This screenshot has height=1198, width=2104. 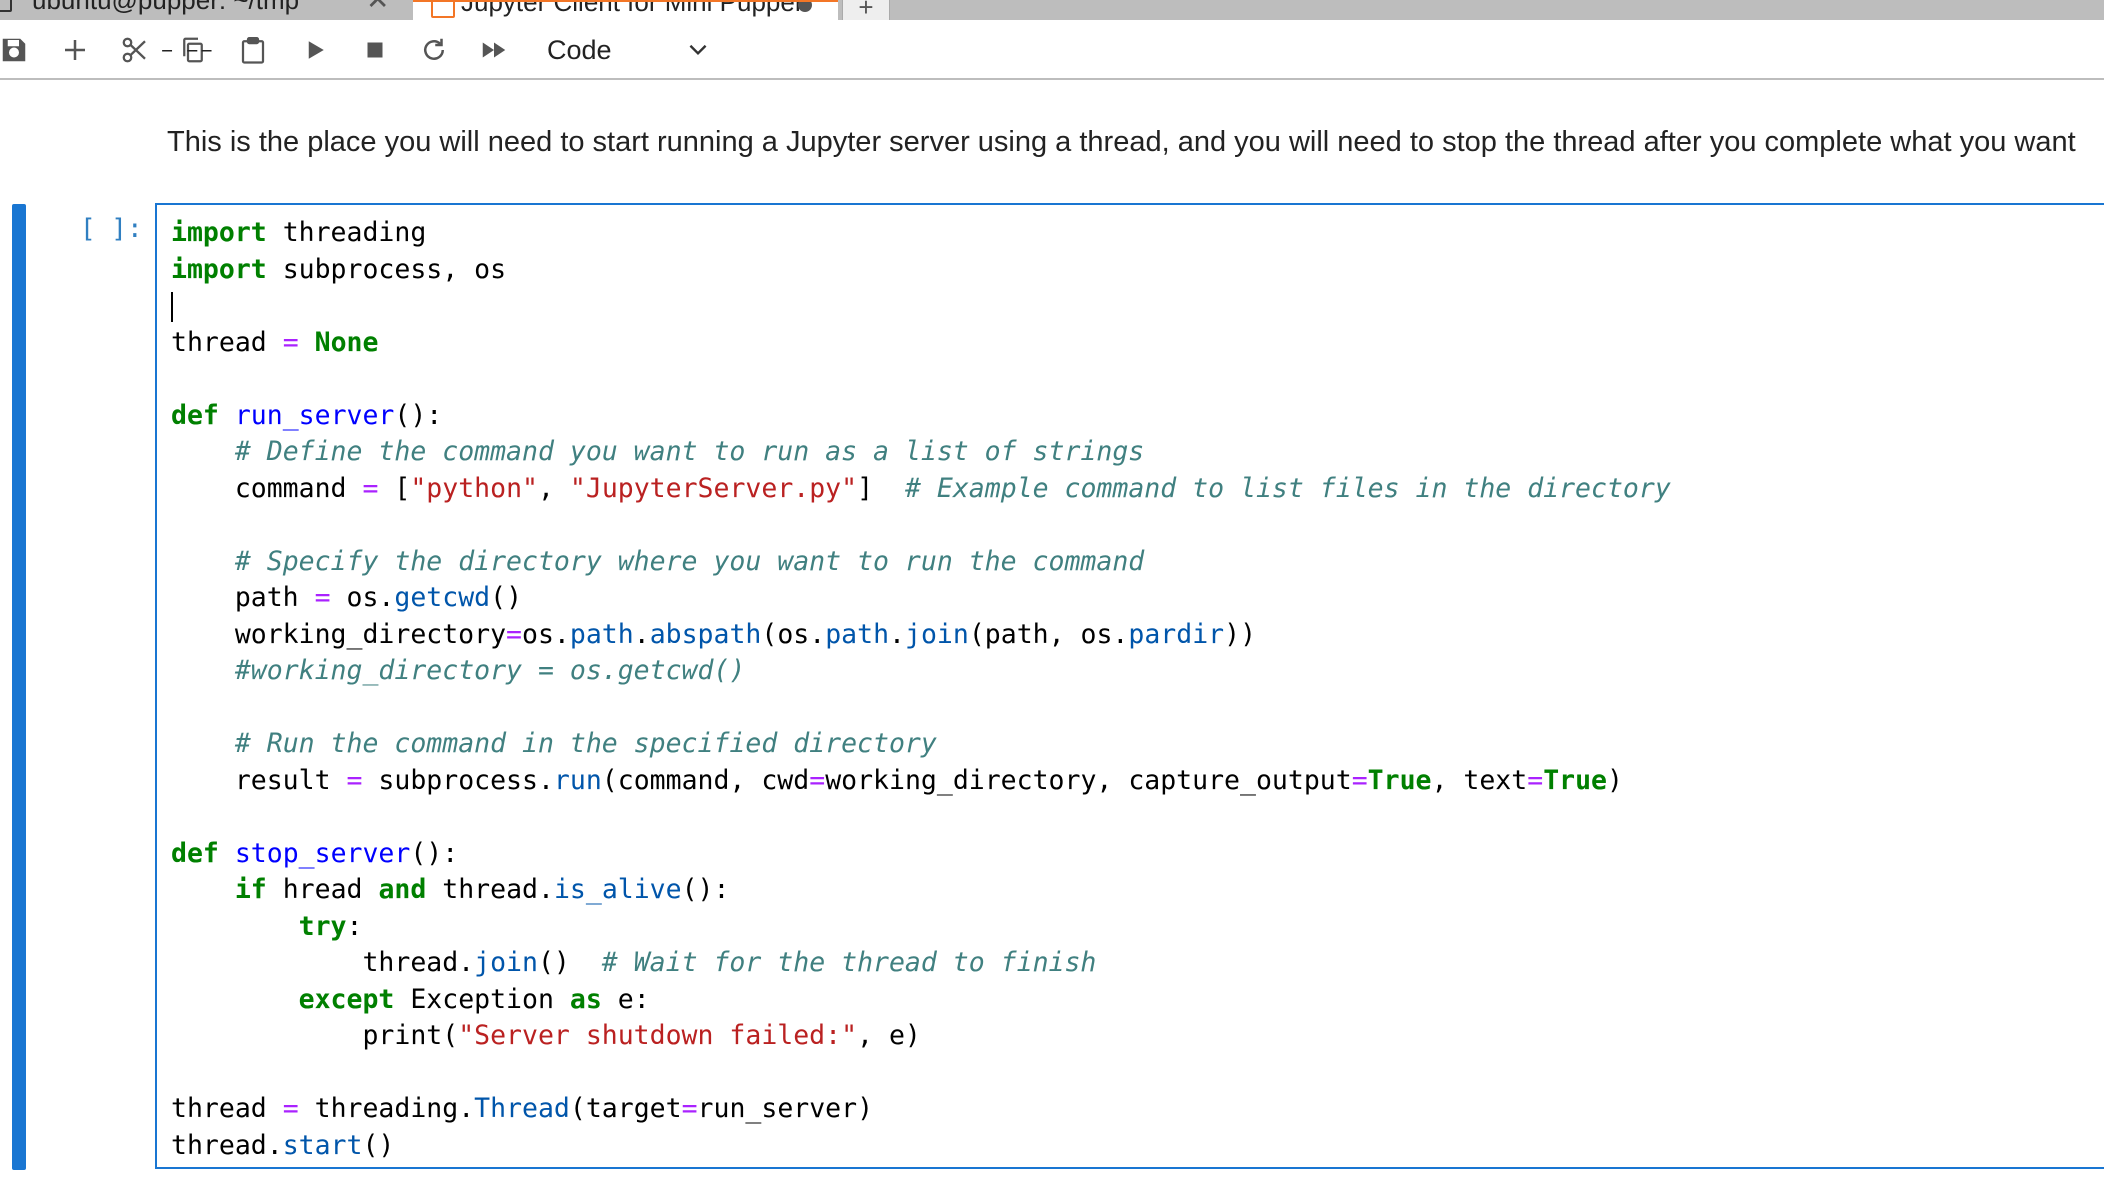 I want to click on text-cursor, so click(x=172, y=306).